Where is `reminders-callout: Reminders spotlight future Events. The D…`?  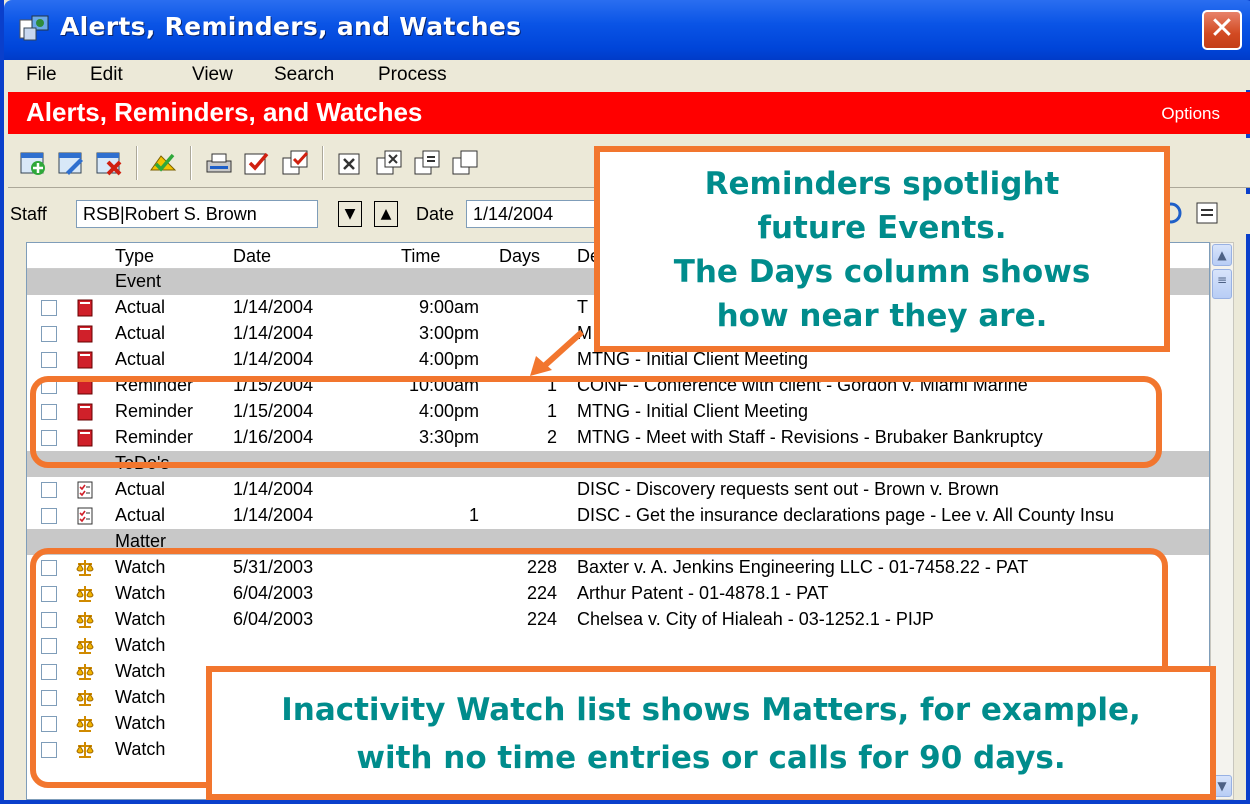
reminders-callout: Reminders spotlight future Events. The D… is located at coordinates (882, 249).